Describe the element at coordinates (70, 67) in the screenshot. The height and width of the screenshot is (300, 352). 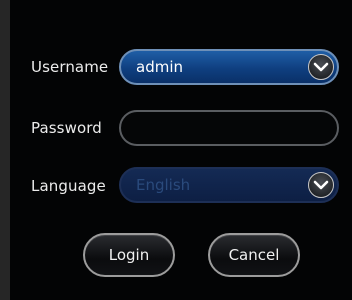
I see `username-label: Username` at that location.